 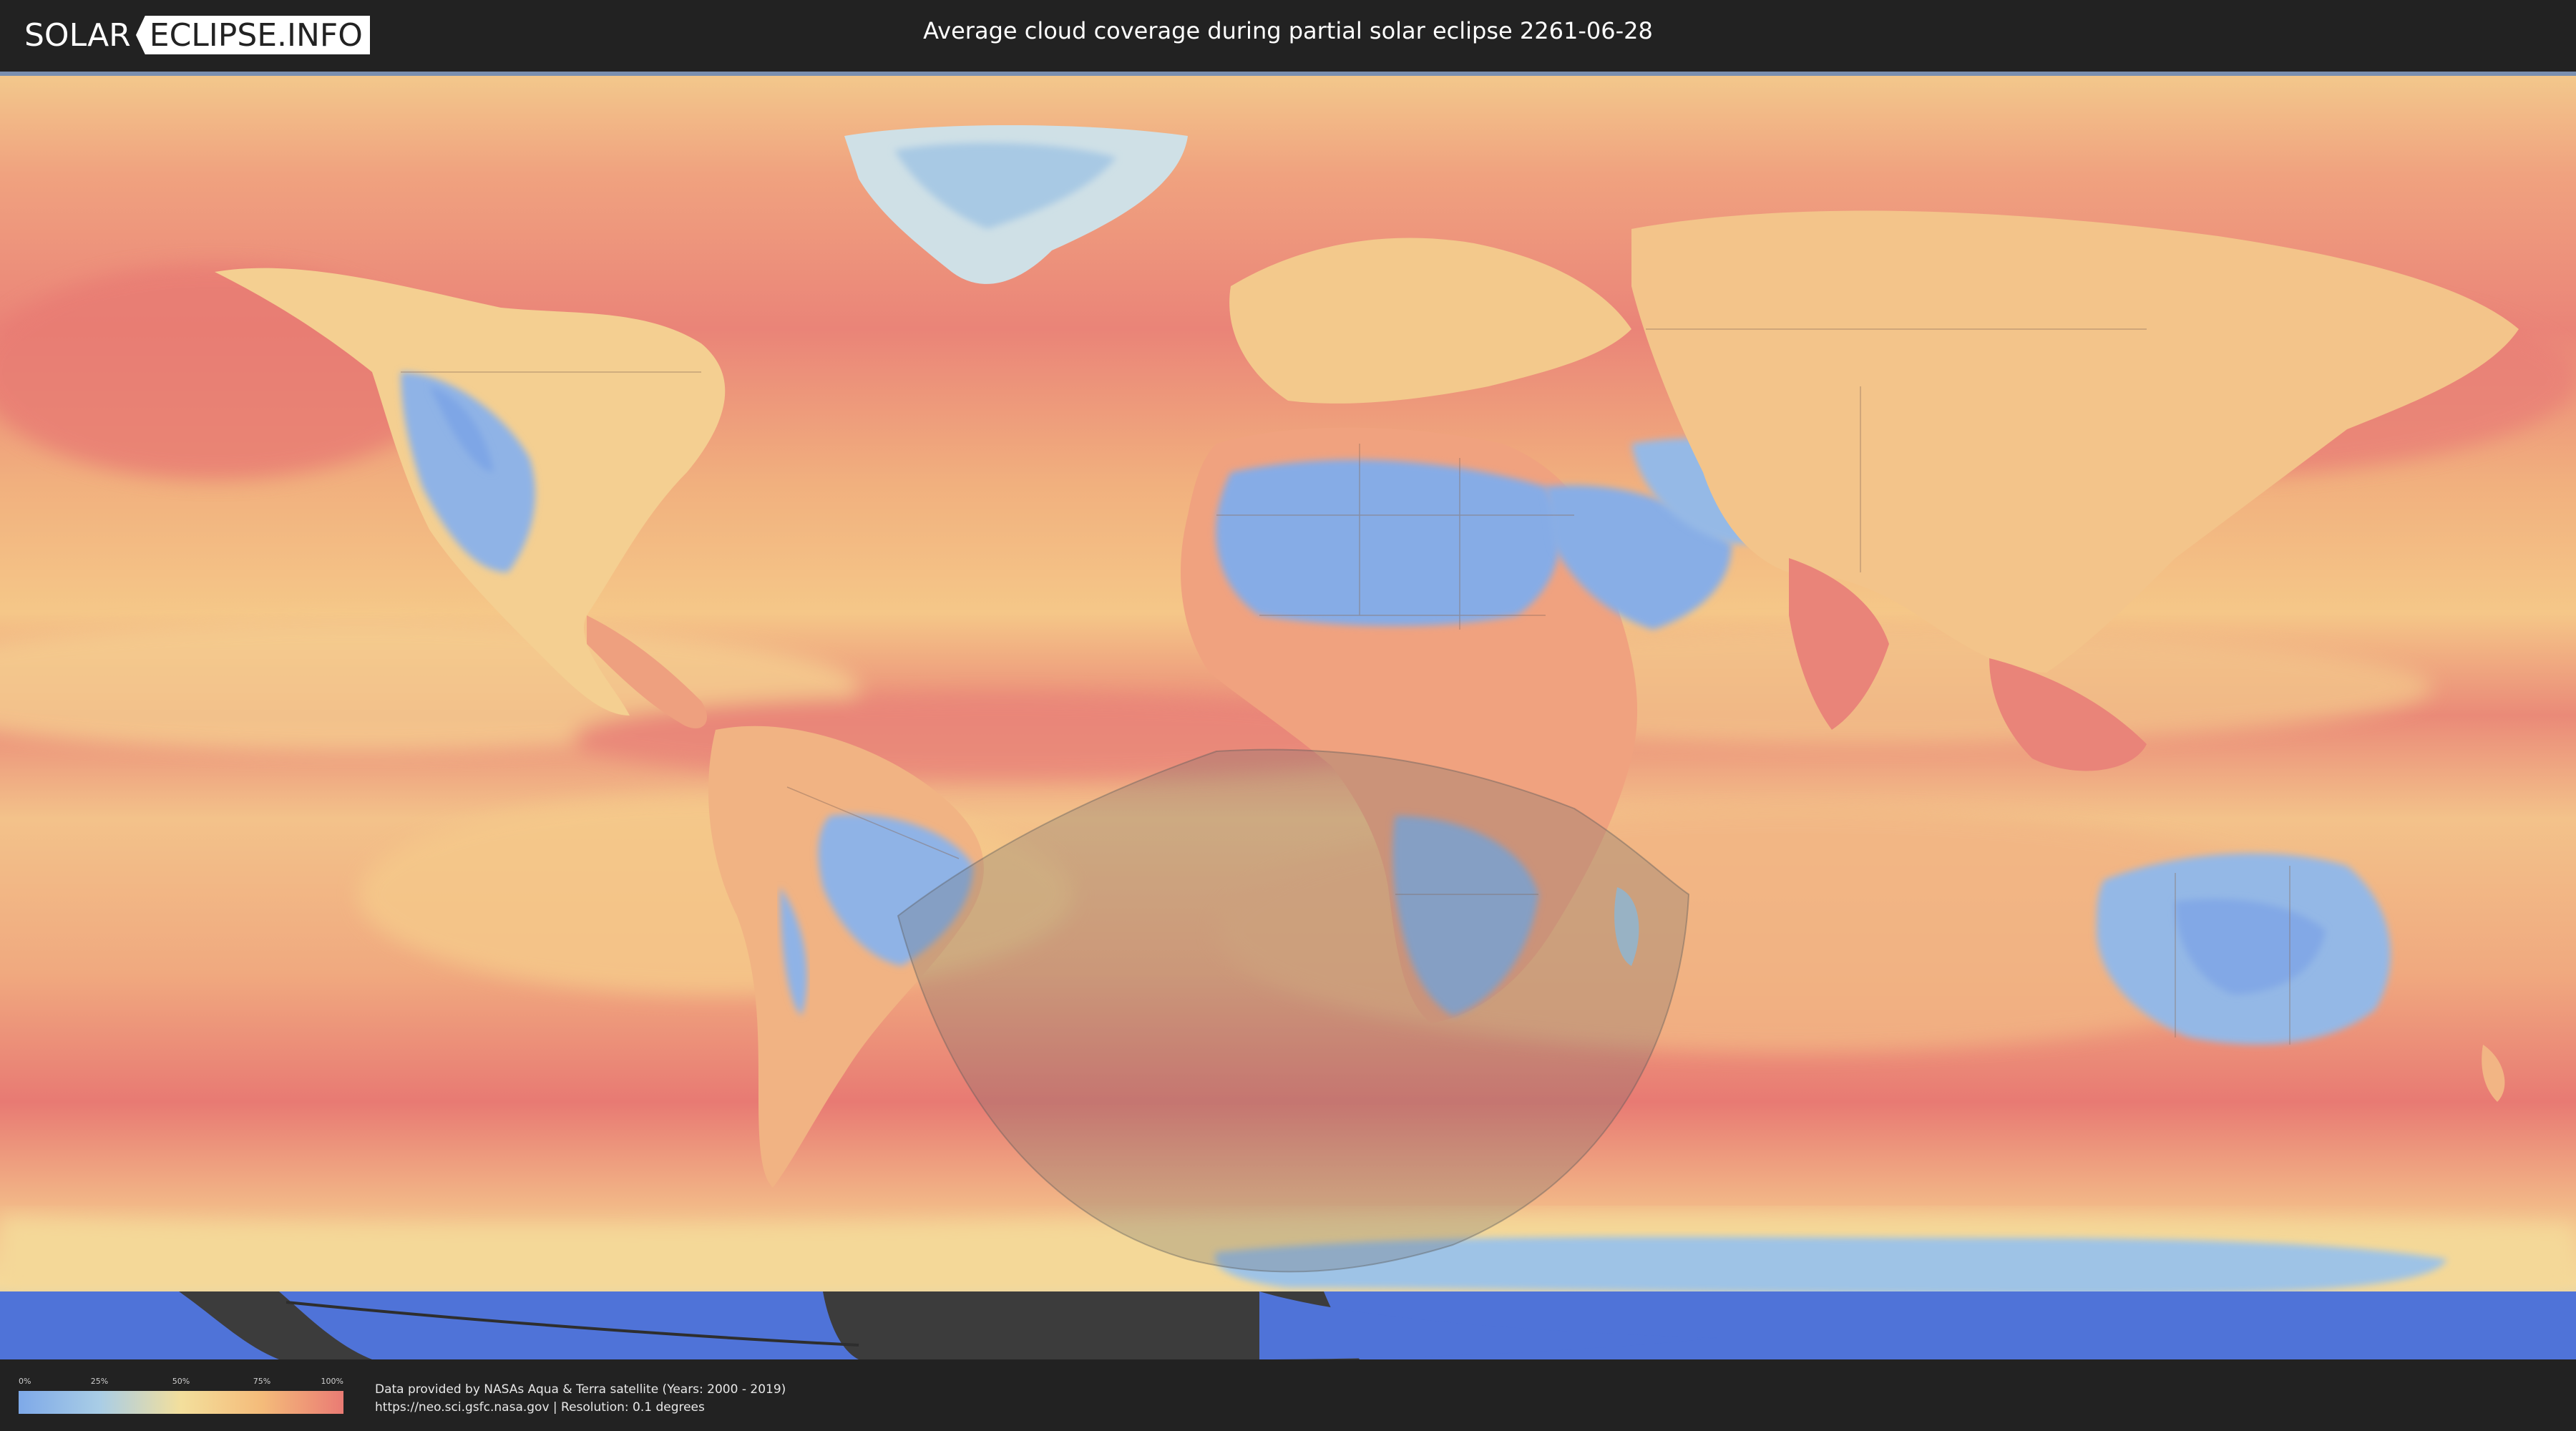 I want to click on legend-tick-25: 25%, so click(x=100, y=1382).